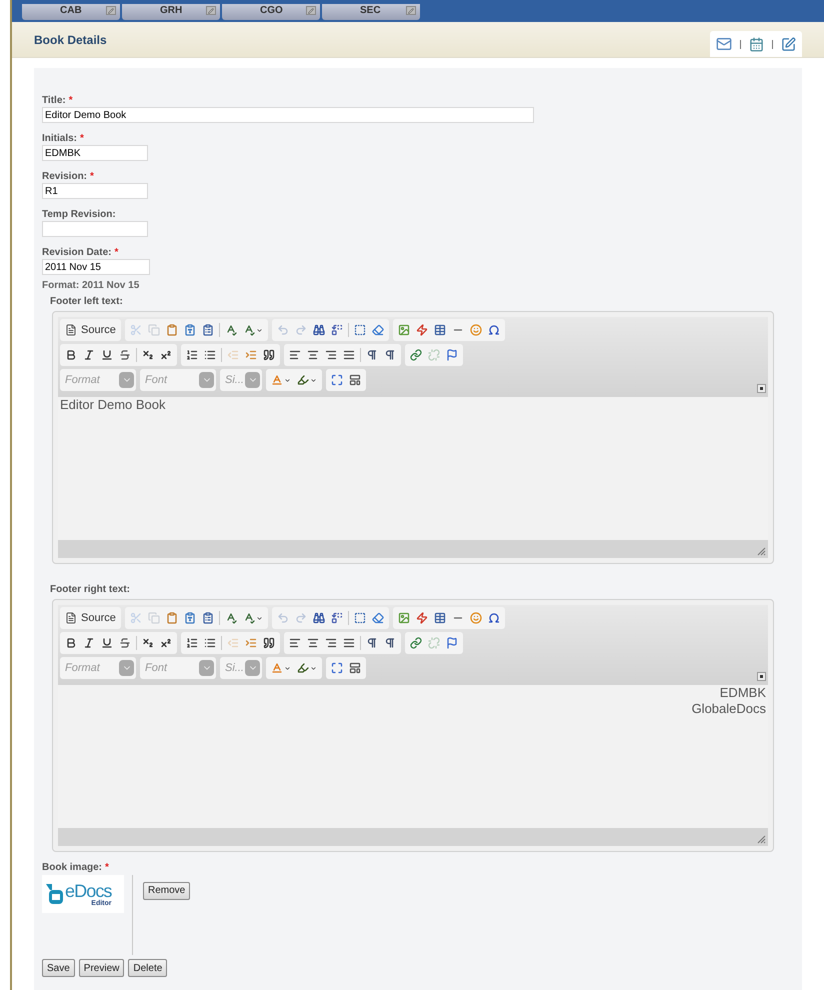 Image resolution: width=824 pixels, height=990 pixels. Describe the element at coordinates (743, 693) in the screenshot. I see `editor-text: EDMBK` at that location.